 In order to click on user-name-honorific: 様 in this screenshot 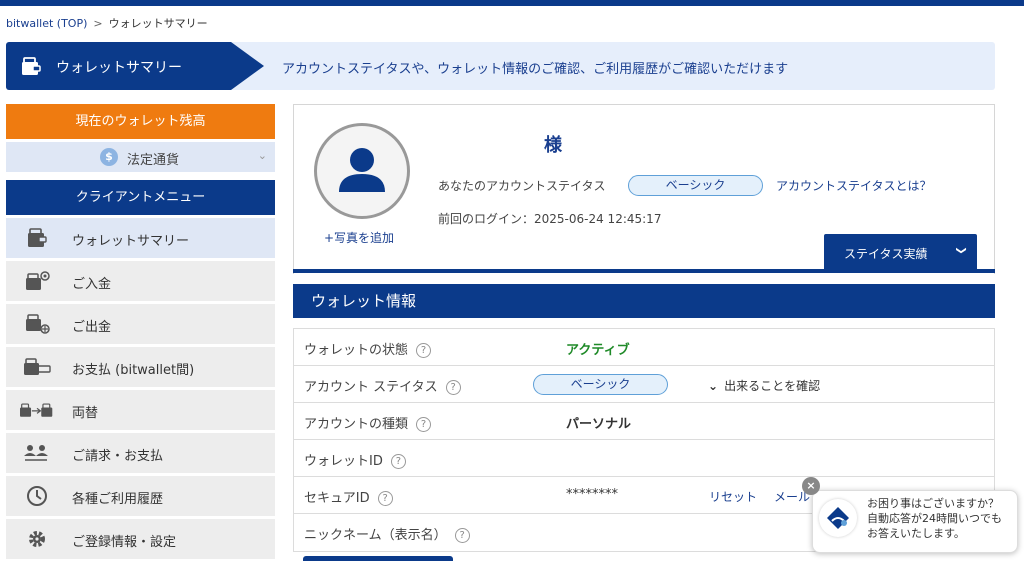, I will do `click(553, 145)`.